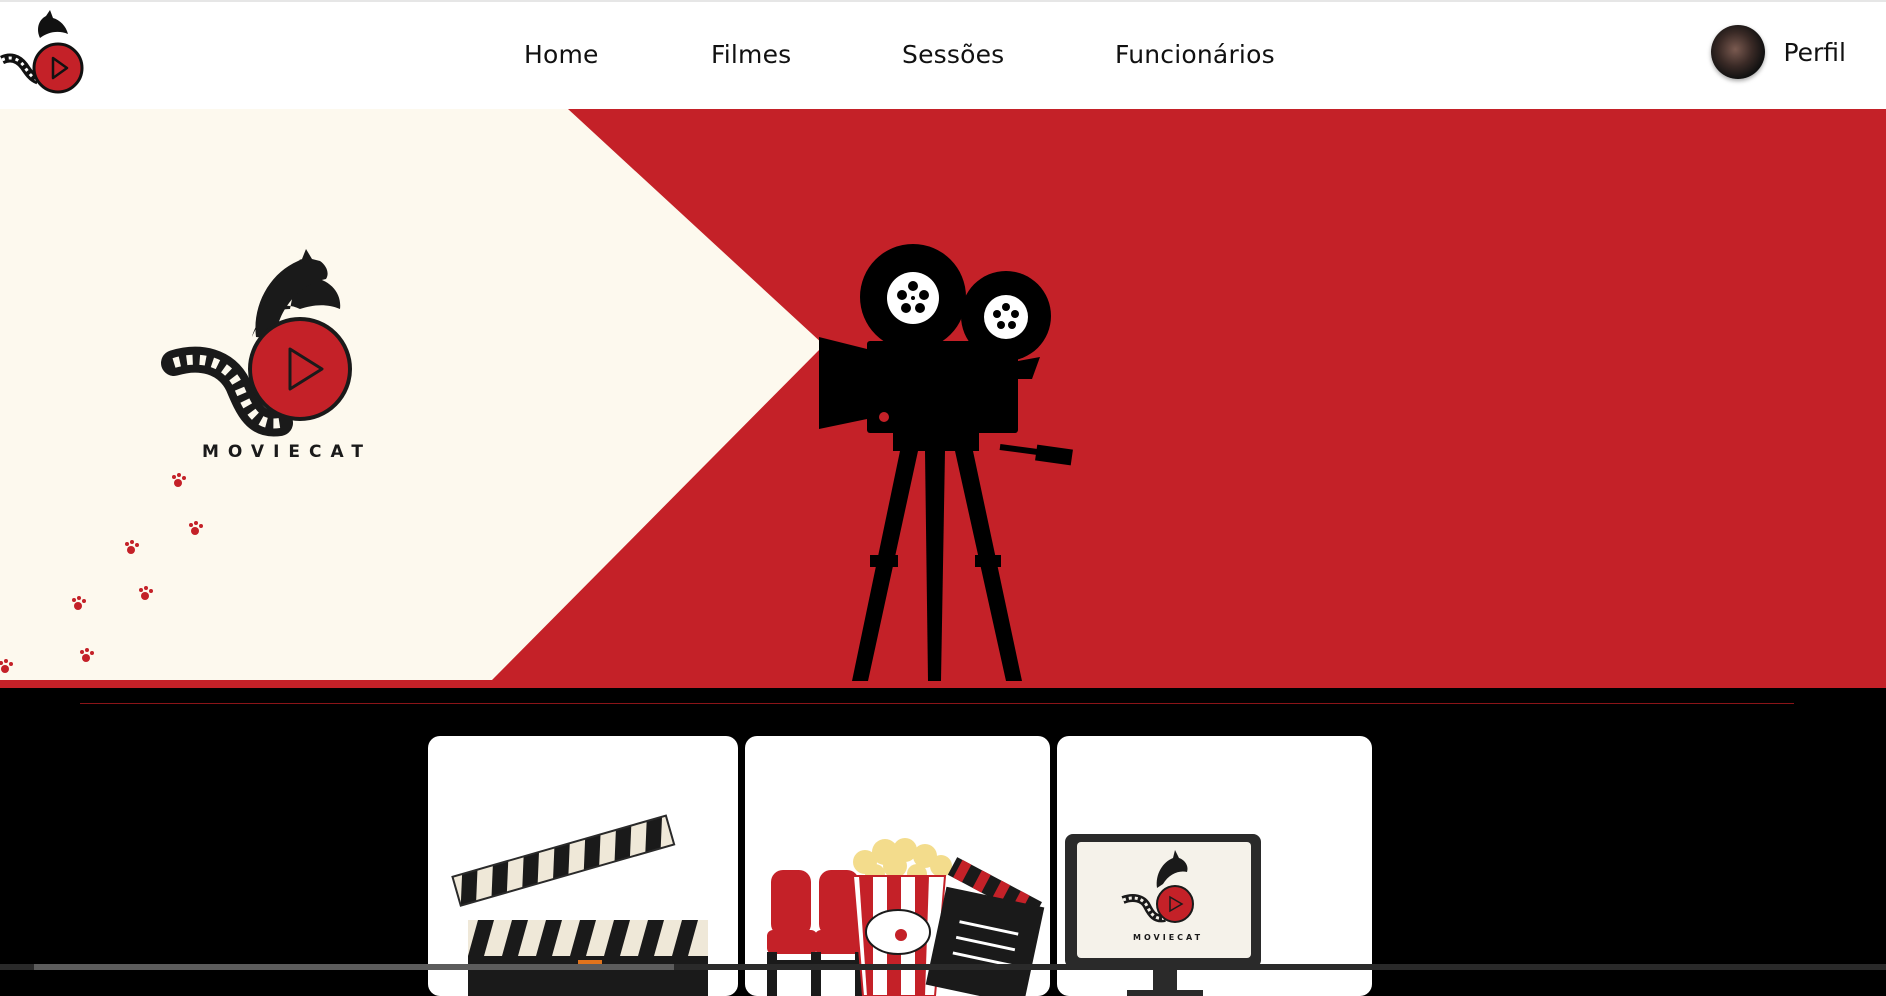 The image size is (1886, 996). What do you see at coordinates (579, 905) in the screenshot?
I see `clapperboard-icon` at bounding box center [579, 905].